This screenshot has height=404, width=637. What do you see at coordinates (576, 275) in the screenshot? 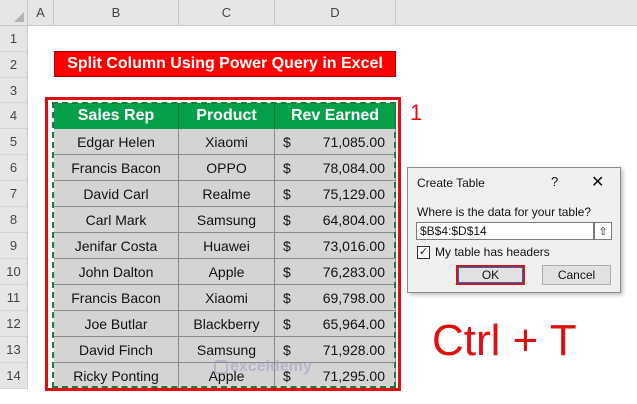
I see `cancel-button: Cancel` at bounding box center [576, 275].